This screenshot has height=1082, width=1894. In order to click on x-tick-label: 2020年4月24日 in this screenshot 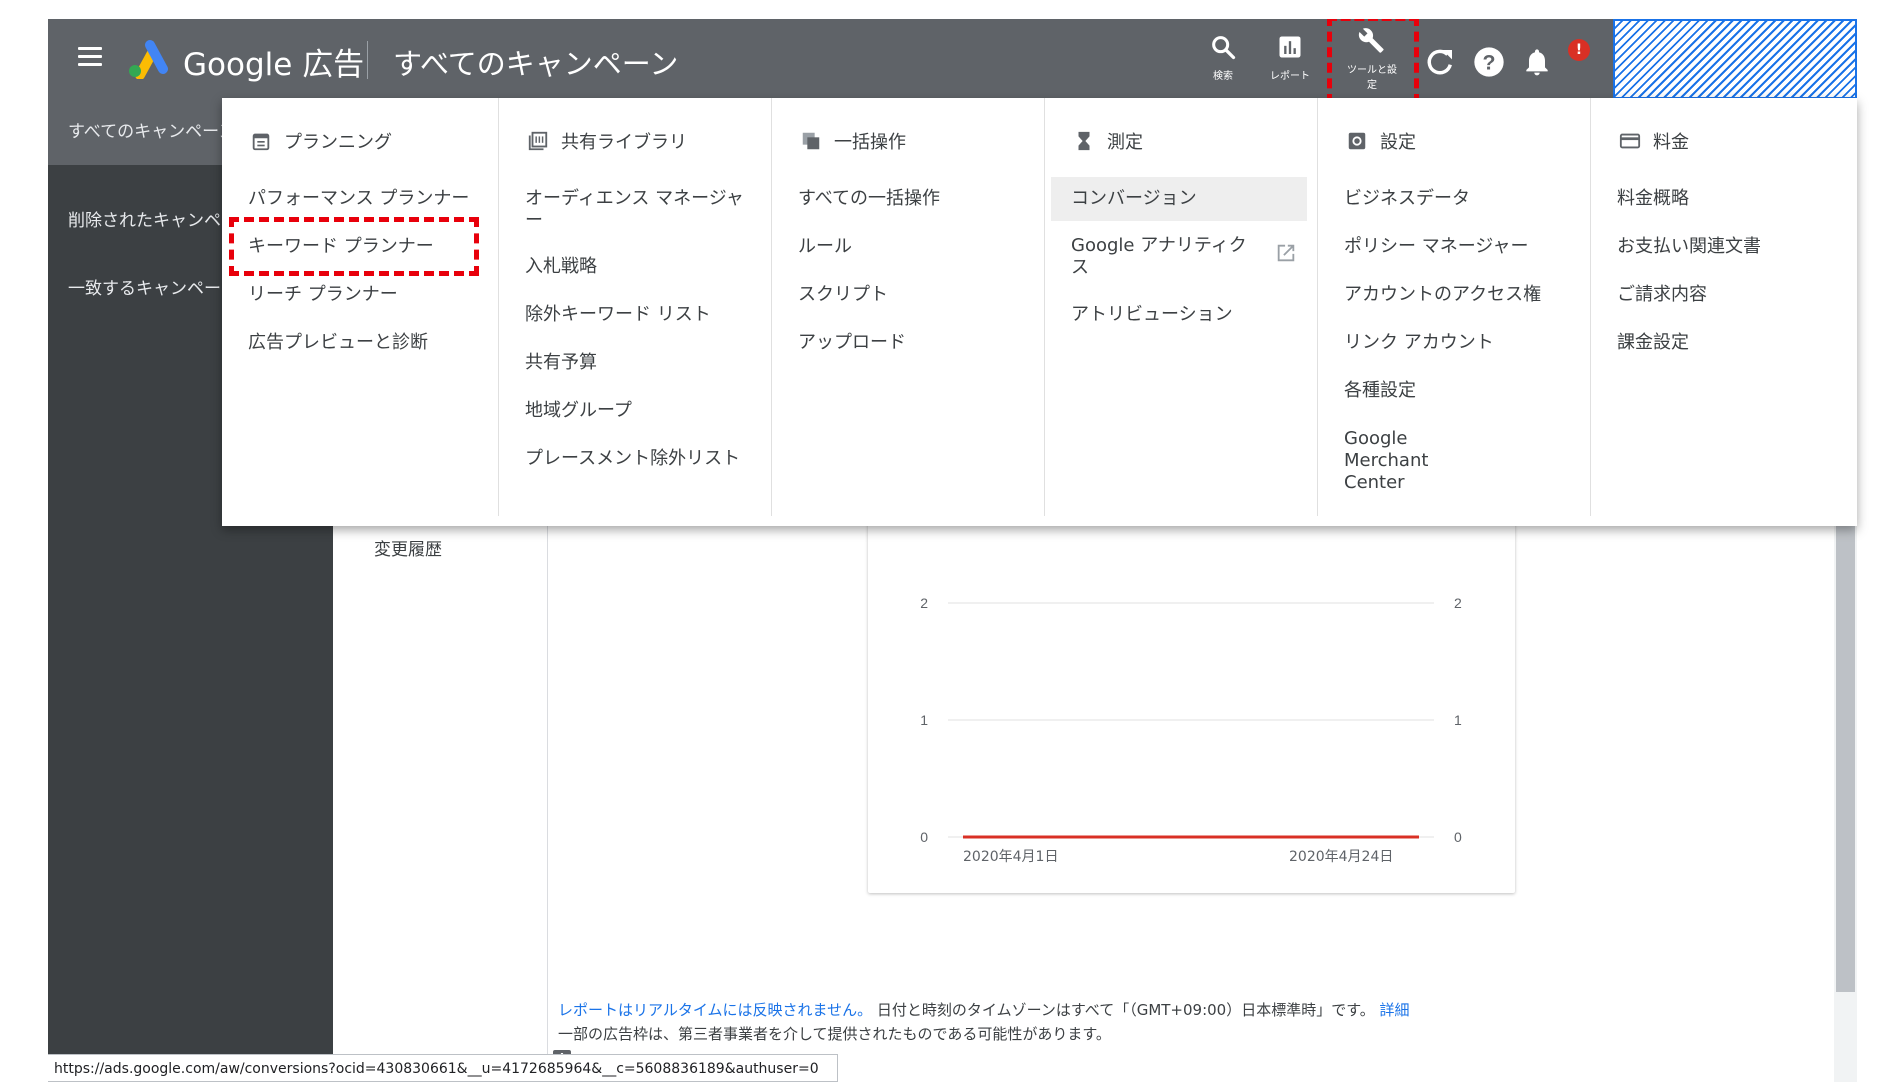, I will do `click(1341, 857)`.